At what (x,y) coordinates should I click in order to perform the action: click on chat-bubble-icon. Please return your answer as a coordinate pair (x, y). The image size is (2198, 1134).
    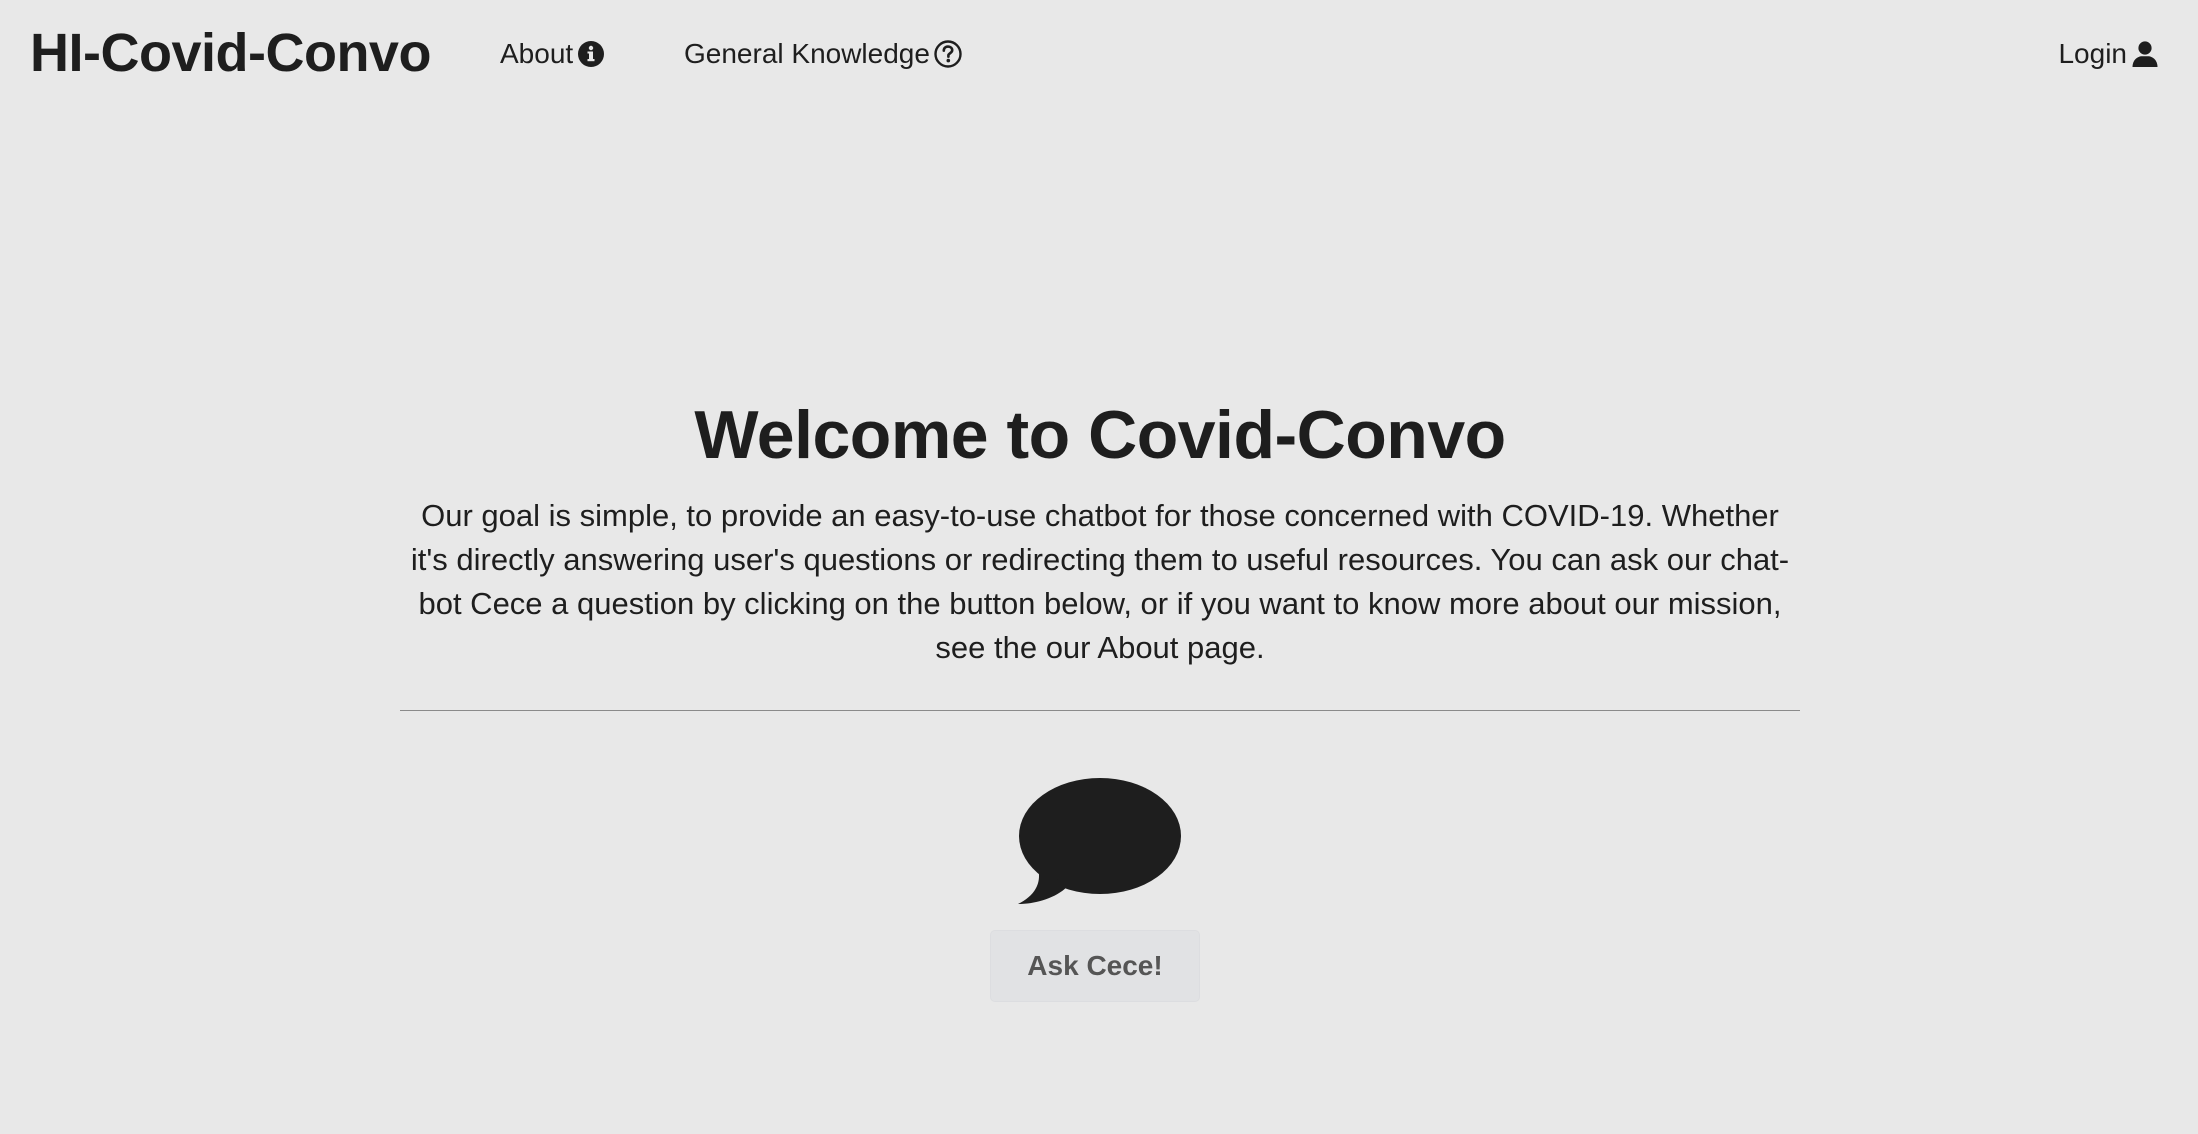
    Looking at the image, I should click on (1099, 841).